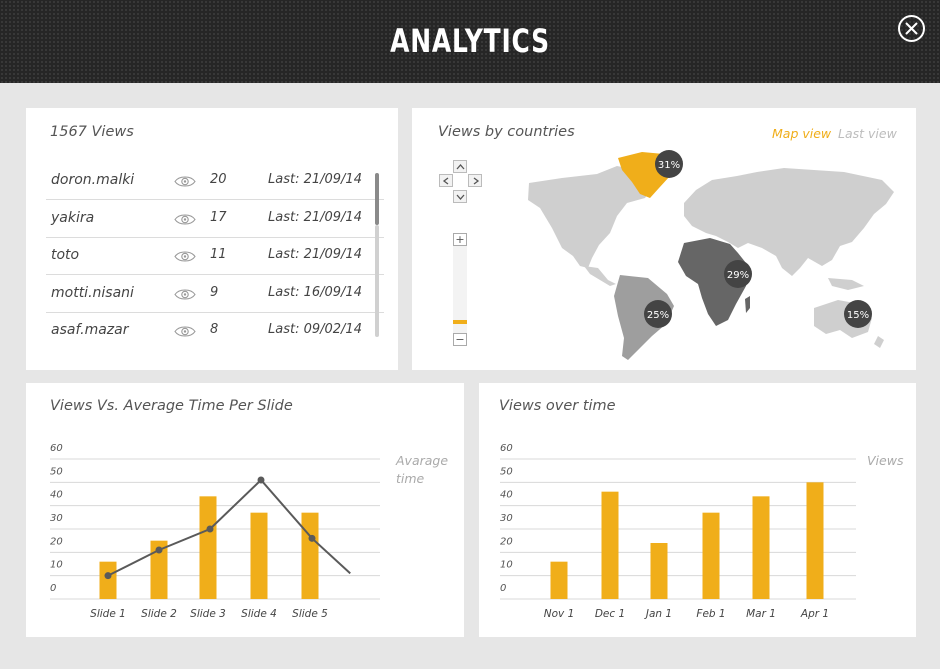 The height and width of the screenshot is (669, 940). I want to click on view-count: 20, so click(218, 179).